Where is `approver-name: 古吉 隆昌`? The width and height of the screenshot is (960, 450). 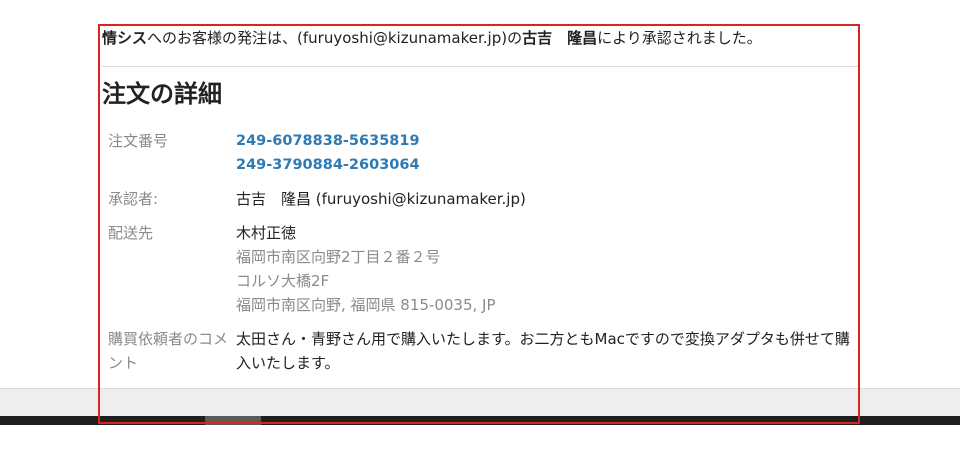
approver-name: 古吉 隆昌 is located at coordinates (560, 38).